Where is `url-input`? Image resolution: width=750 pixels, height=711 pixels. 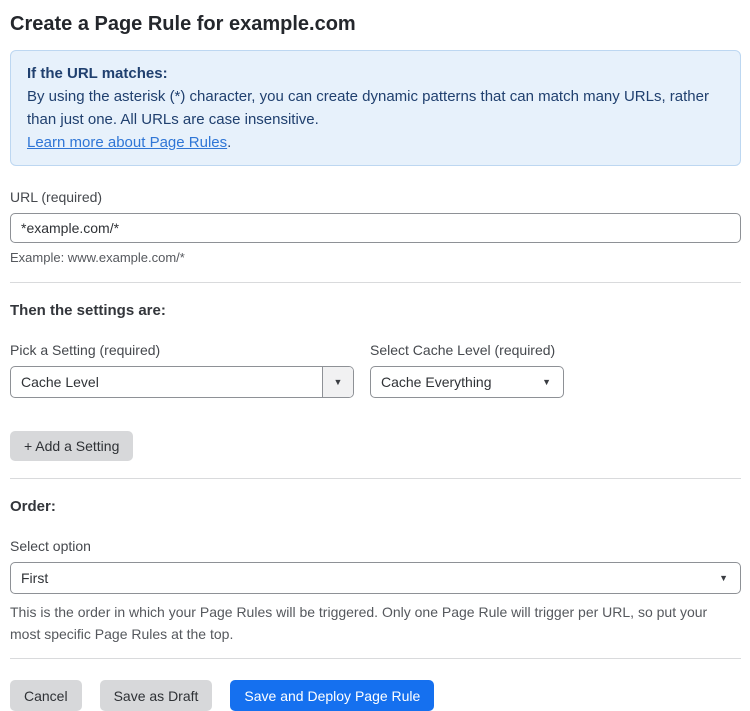
url-input is located at coordinates (375, 228).